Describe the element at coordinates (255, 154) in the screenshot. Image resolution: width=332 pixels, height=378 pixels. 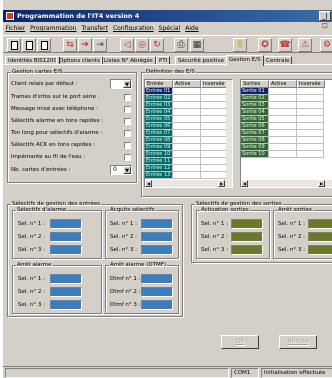
I see `grid-row-label: Sortie 10` at that location.